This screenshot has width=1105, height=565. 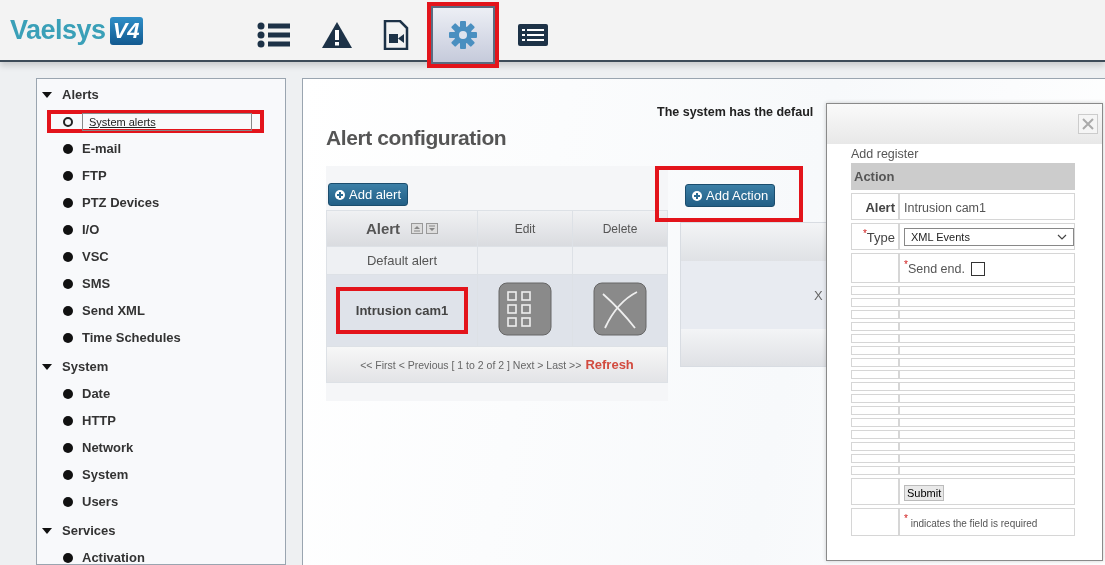 I want to click on edit-checklist-icon, so click(x=525, y=309).